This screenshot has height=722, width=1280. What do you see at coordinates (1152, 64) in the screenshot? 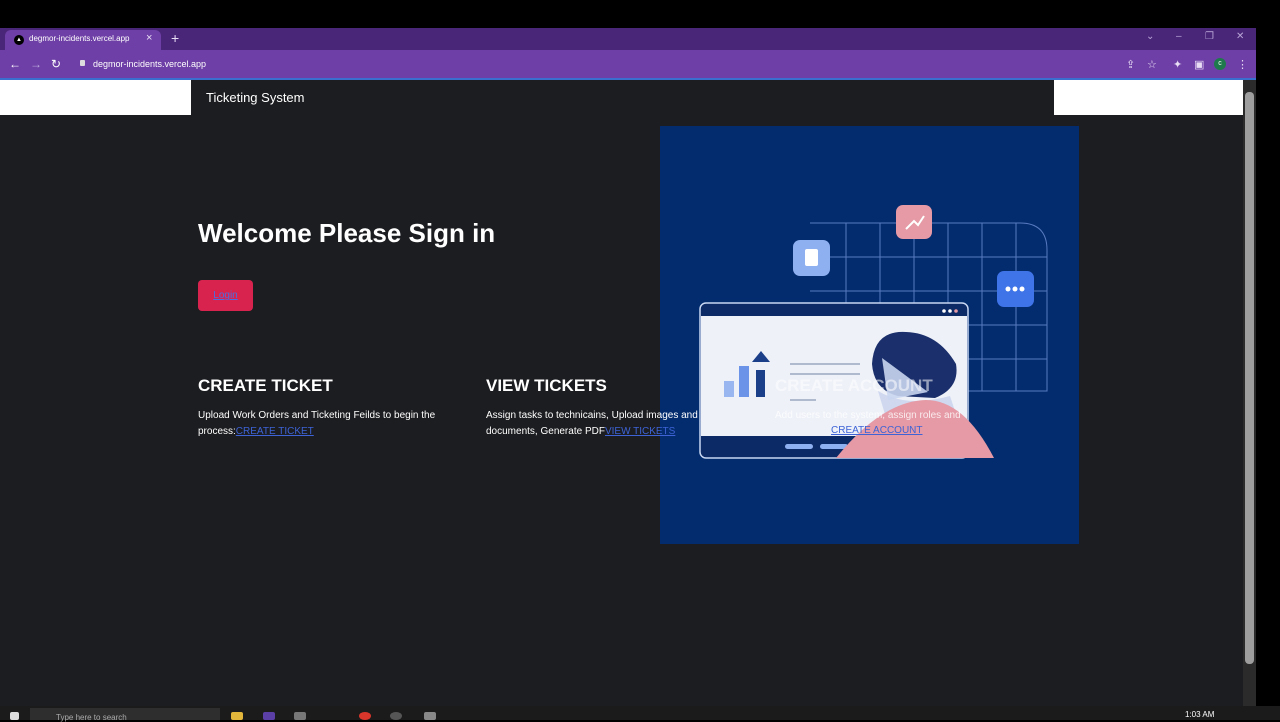
I see `bookmark-star-icon: ☆` at bounding box center [1152, 64].